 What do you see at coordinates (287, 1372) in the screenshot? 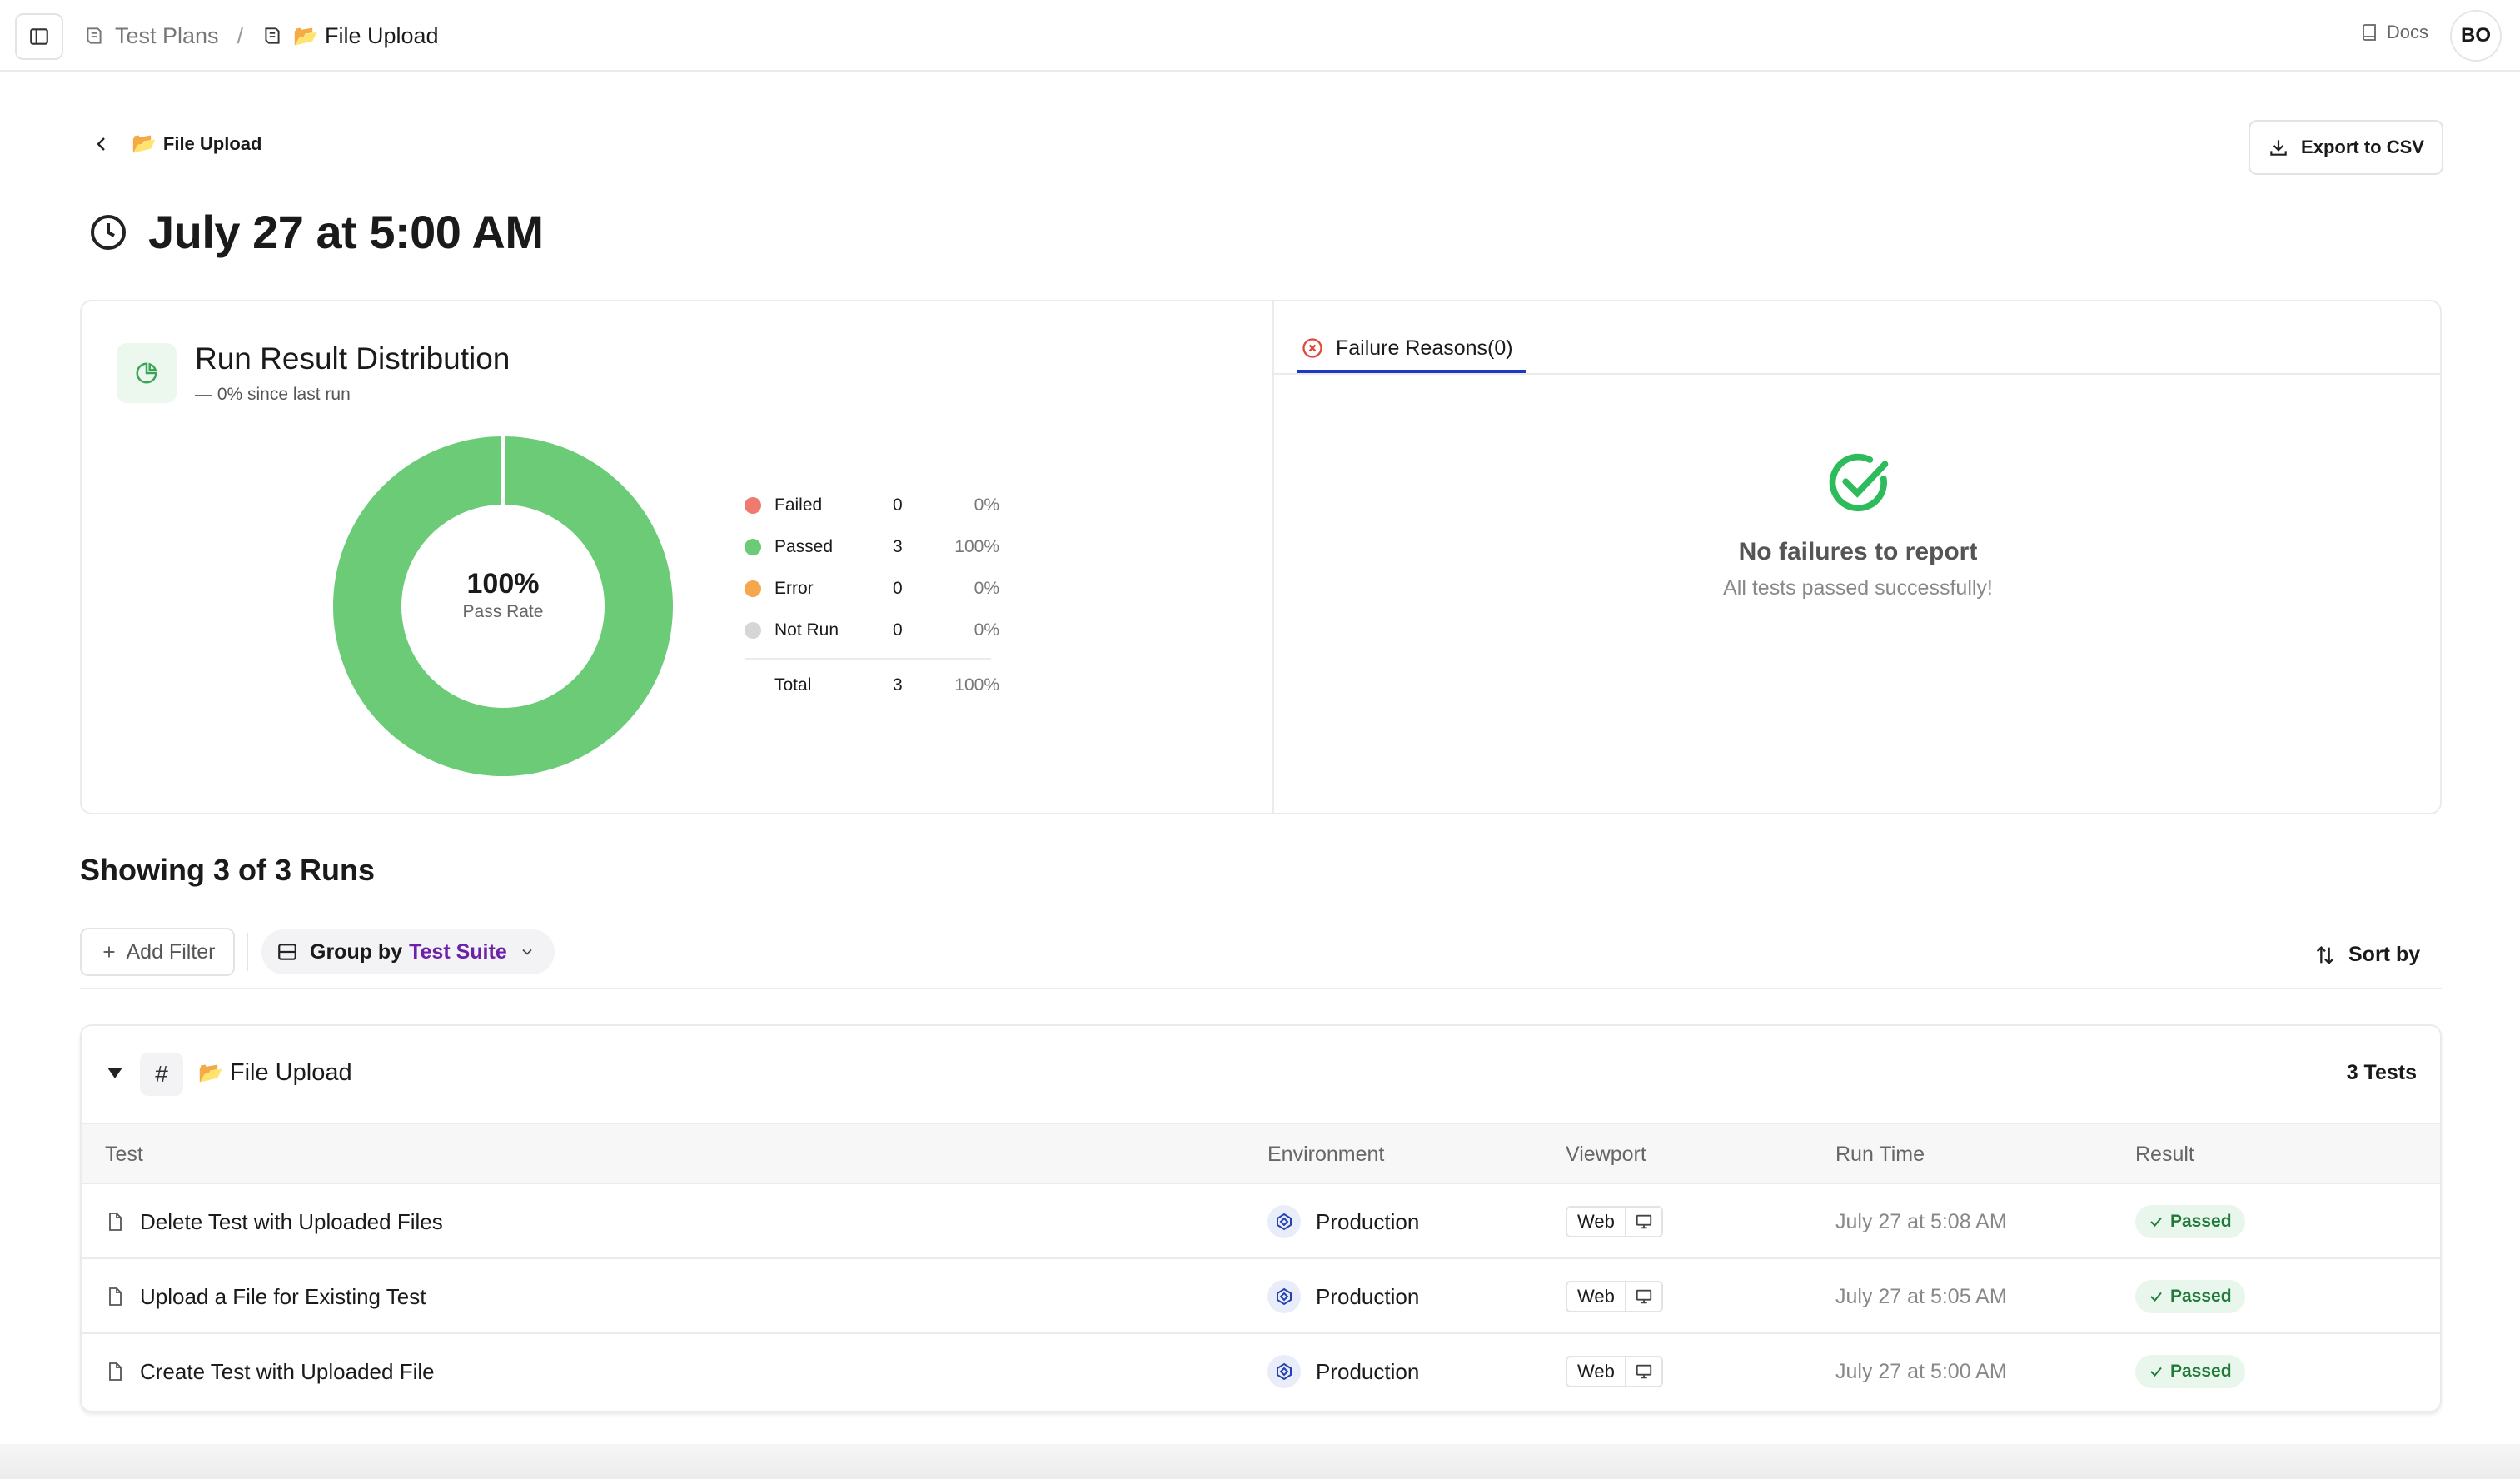
I see `test-name: Create Test with Uploaded File` at bounding box center [287, 1372].